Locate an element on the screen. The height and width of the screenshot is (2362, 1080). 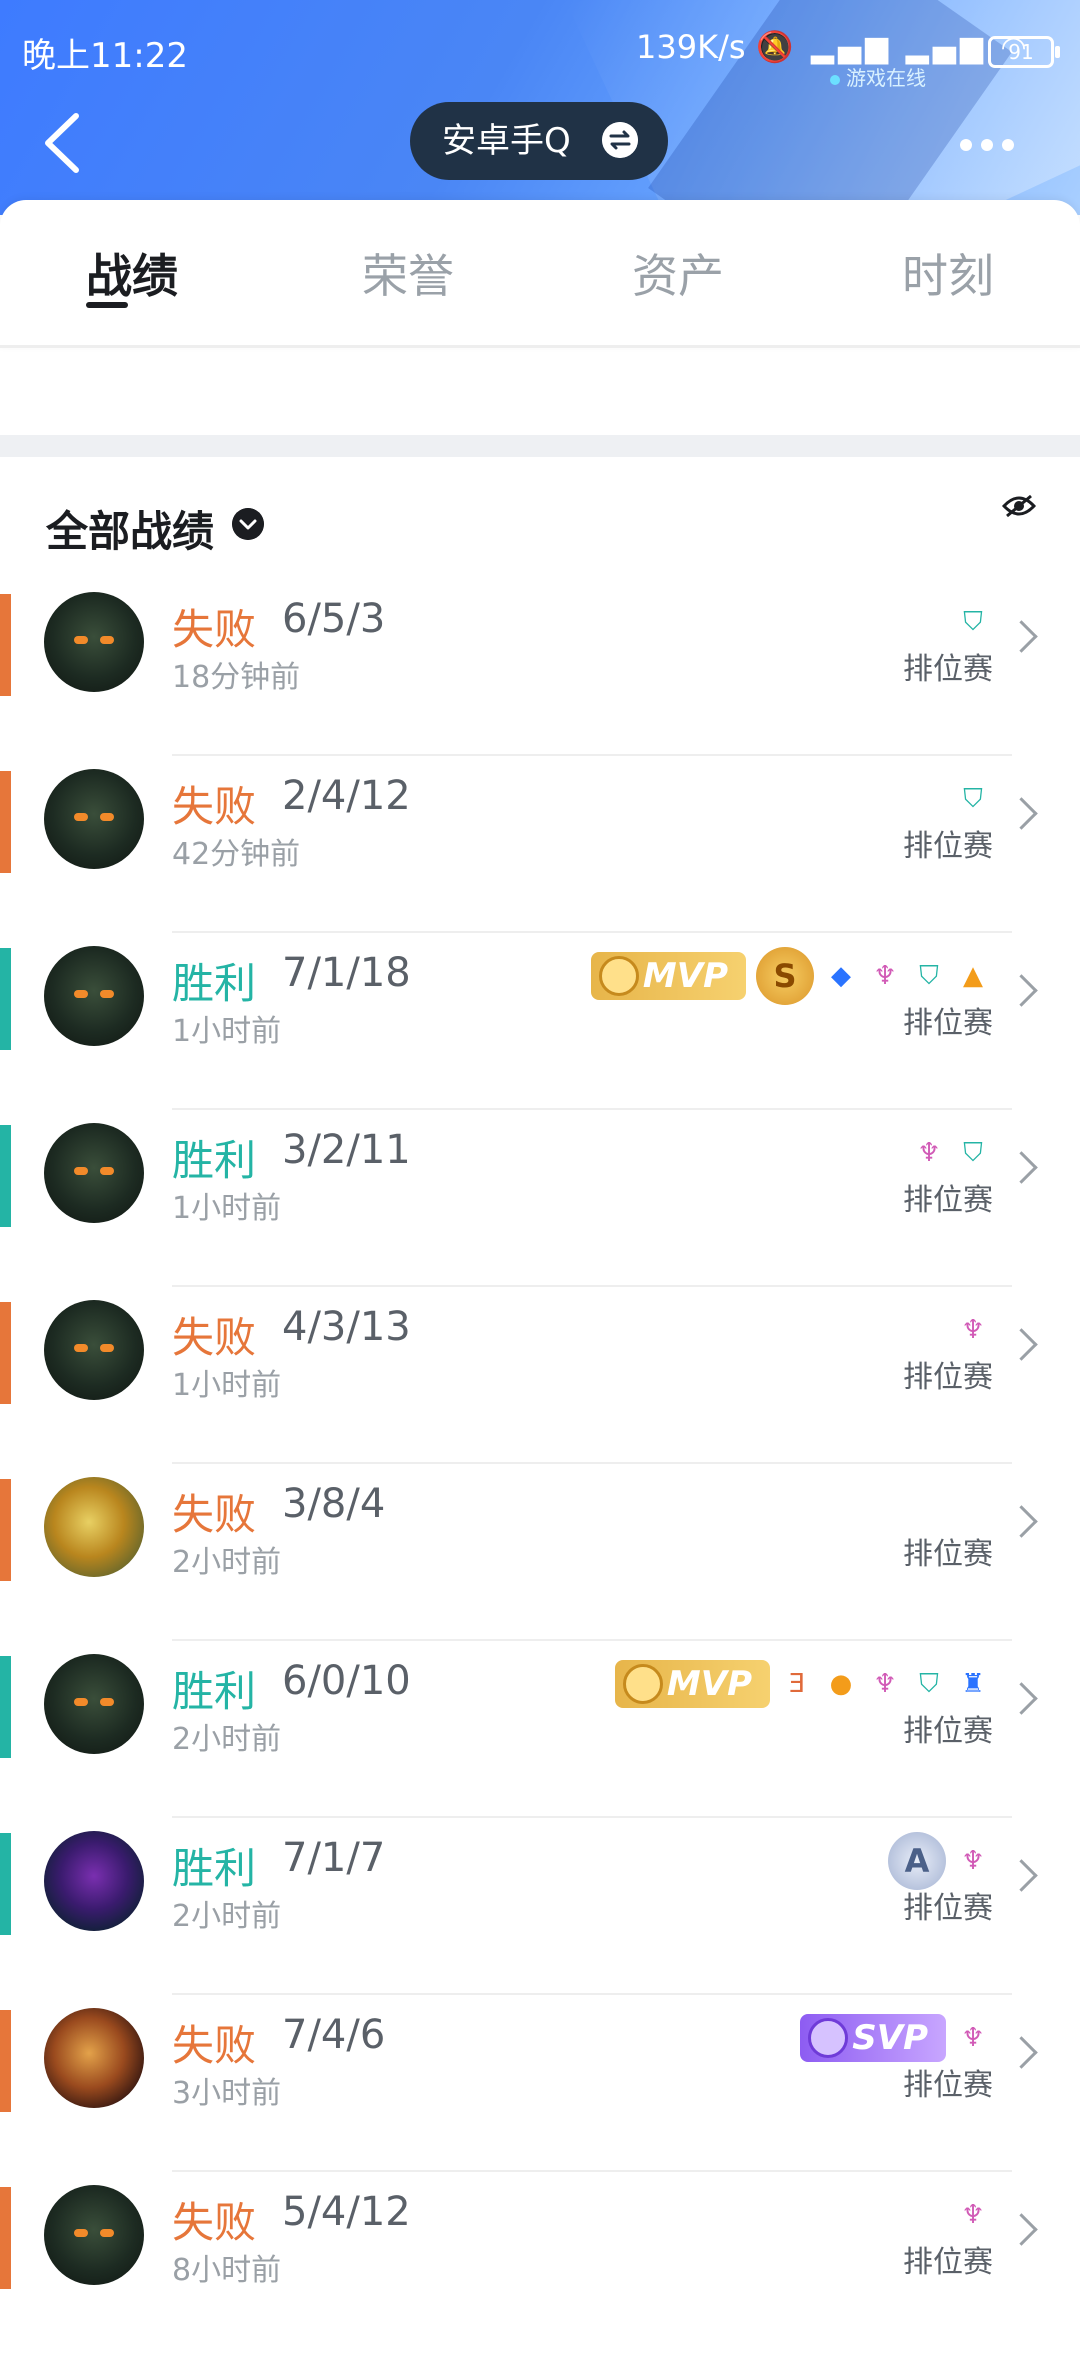
record-row: 失败 2/4/12 42分钟前 ⛉ 排位赛 is located at coordinates (540, 857).